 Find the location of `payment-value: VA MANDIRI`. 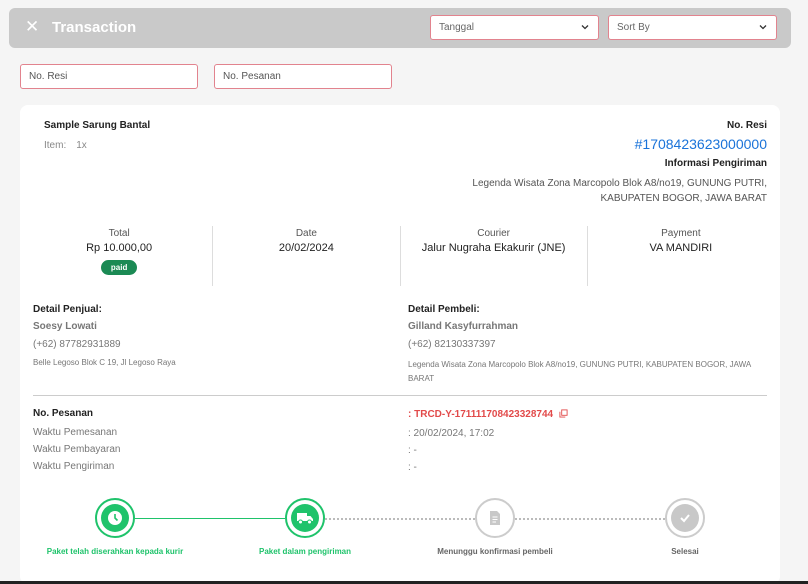

payment-value: VA MANDIRI is located at coordinates (681, 248).